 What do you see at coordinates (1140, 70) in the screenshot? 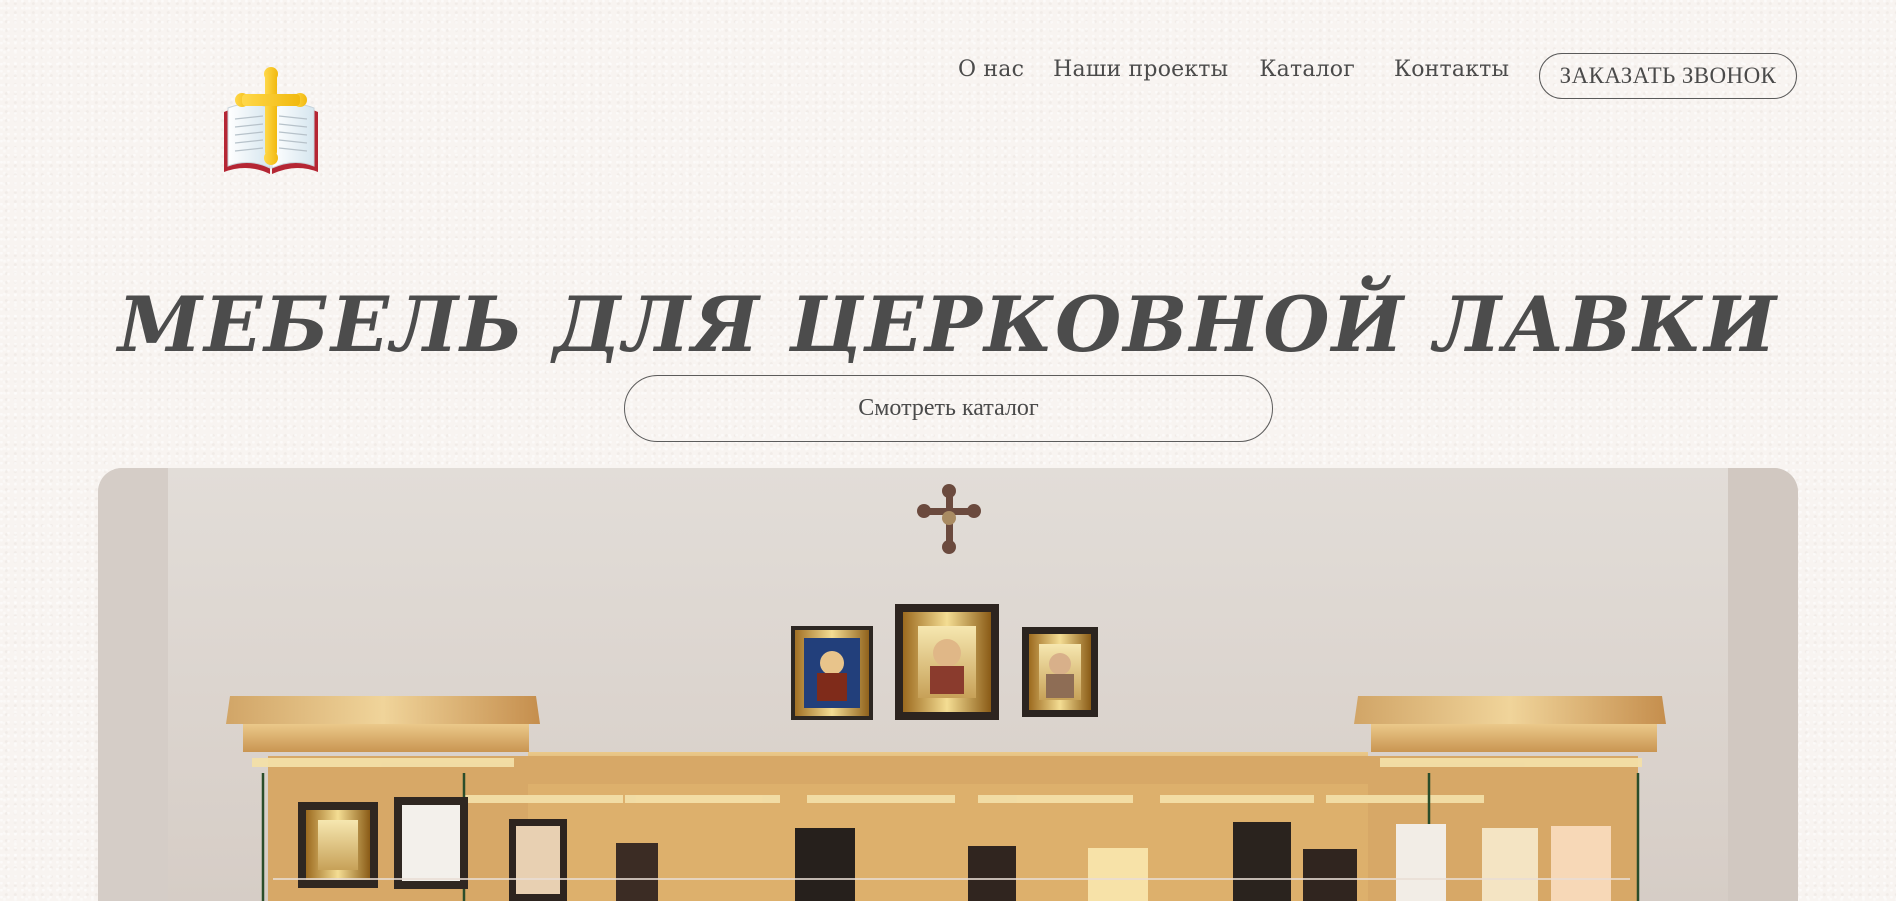
I see `nav-link-projects: Наши проекты` at bounding box center [1140, 70].